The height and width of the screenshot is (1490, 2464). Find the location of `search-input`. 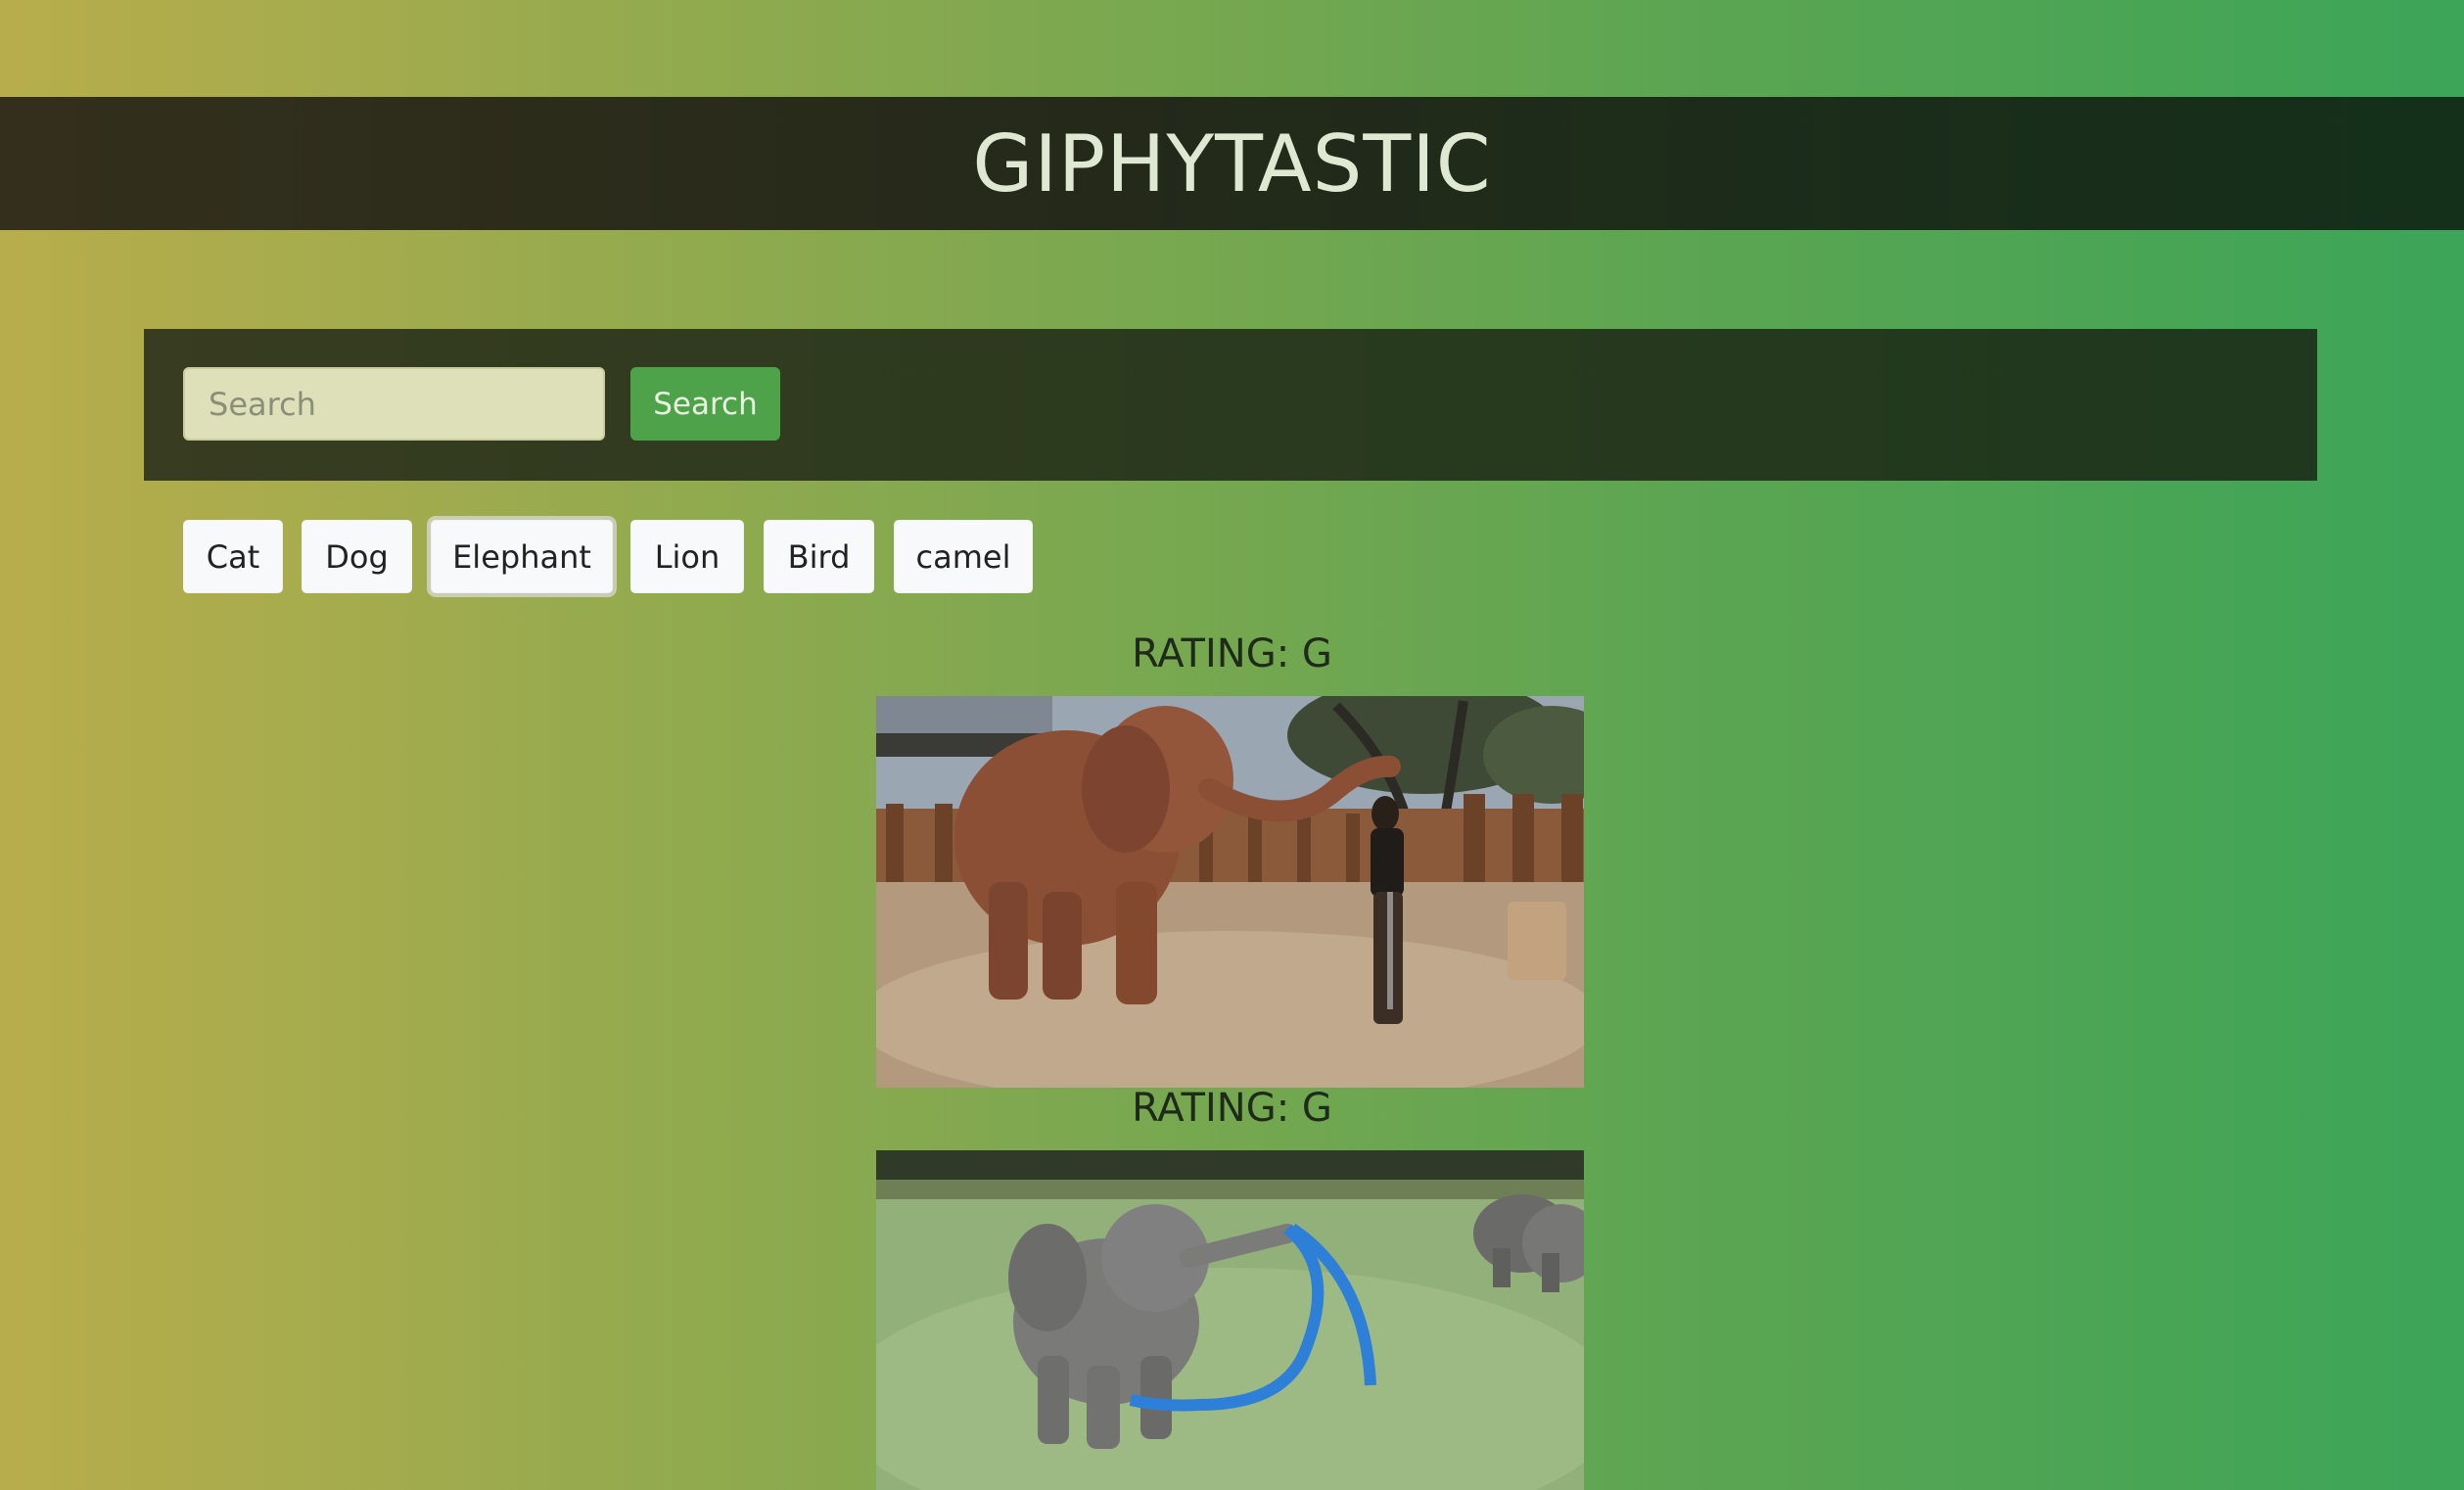

search-input is located at coordinates (394, 404).